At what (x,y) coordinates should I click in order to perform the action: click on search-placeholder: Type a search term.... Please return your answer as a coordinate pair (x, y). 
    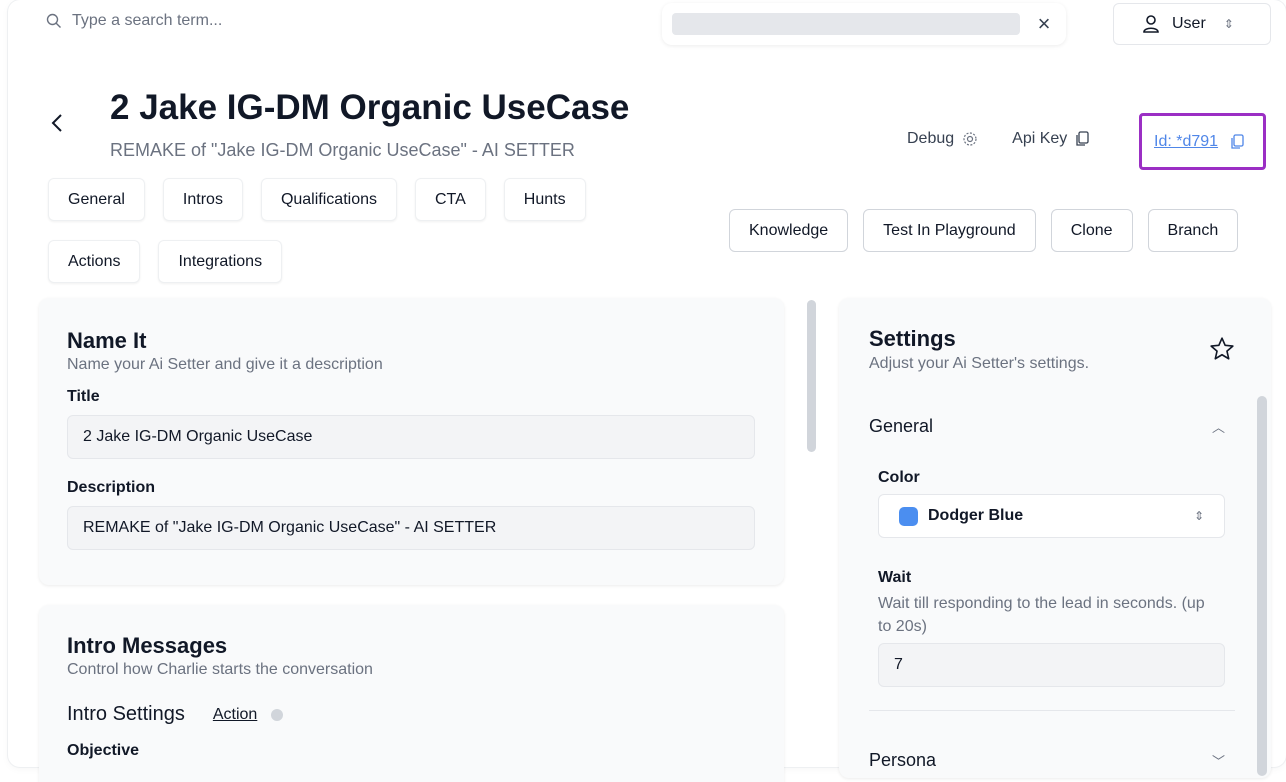
    Looking at the image, I should click on (147, 21).